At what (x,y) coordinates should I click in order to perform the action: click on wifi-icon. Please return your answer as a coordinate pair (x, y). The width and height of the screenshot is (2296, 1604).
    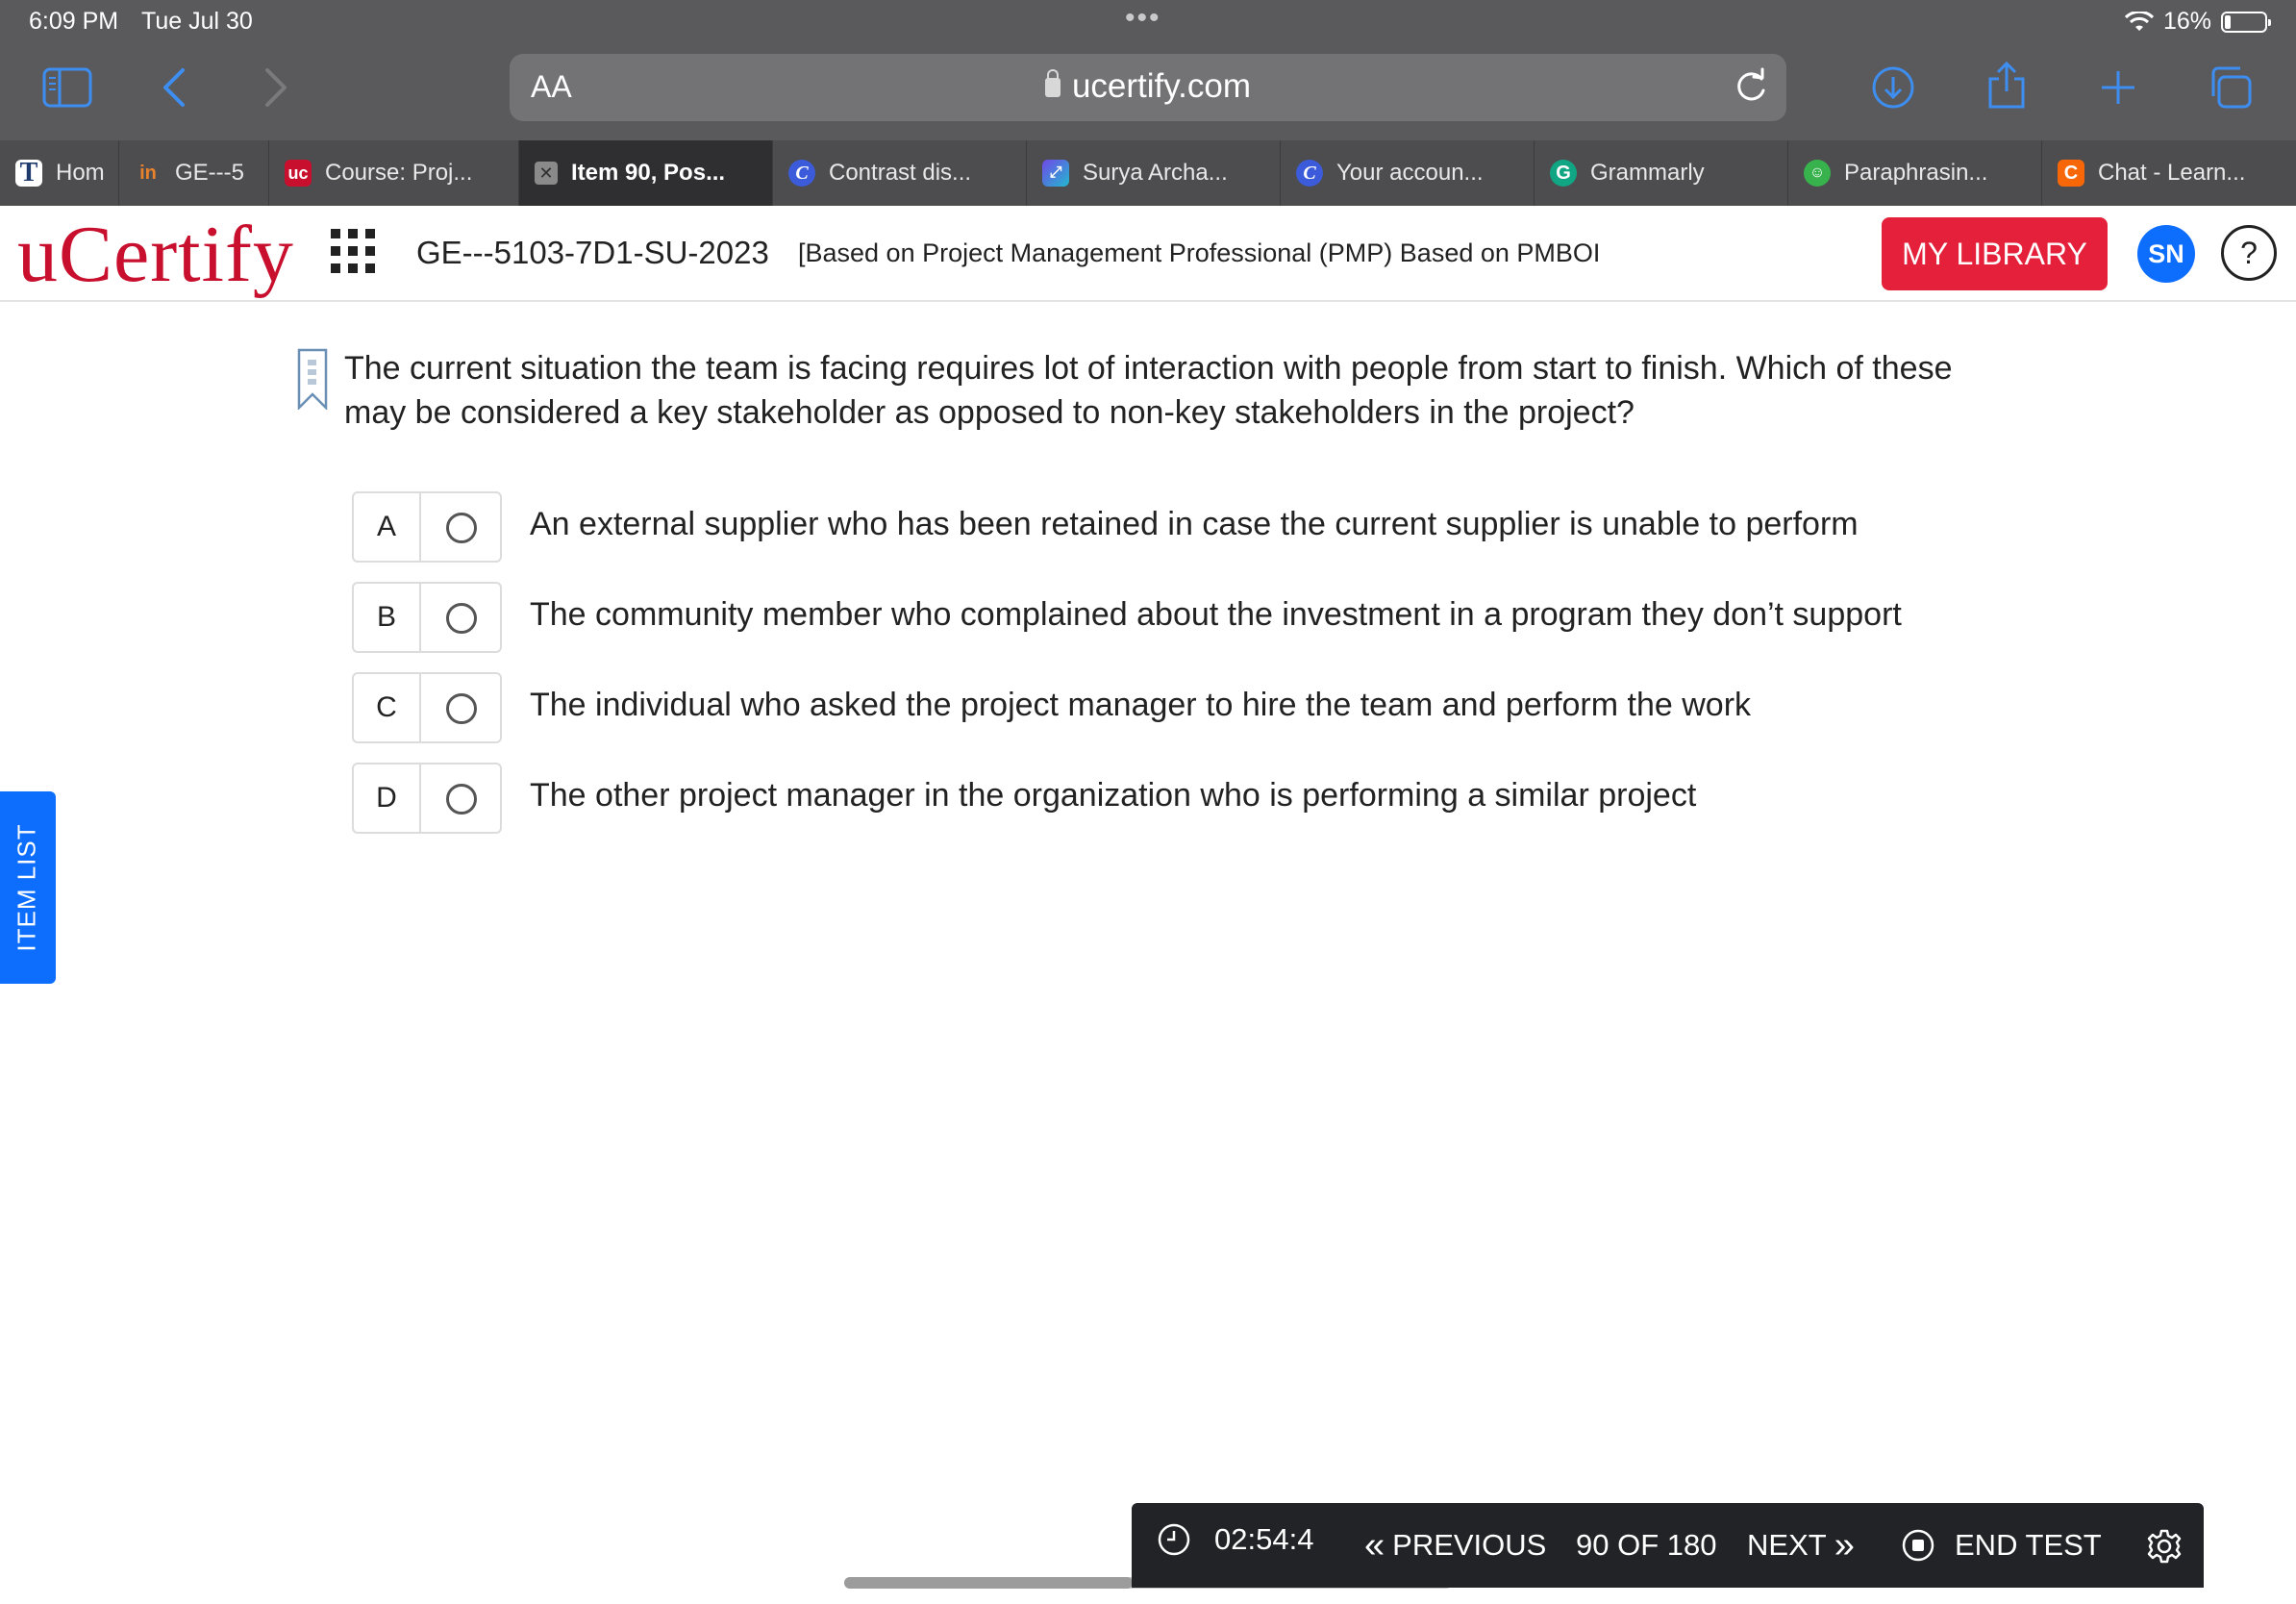
    Looking at the image, I should click on (2139, 21).